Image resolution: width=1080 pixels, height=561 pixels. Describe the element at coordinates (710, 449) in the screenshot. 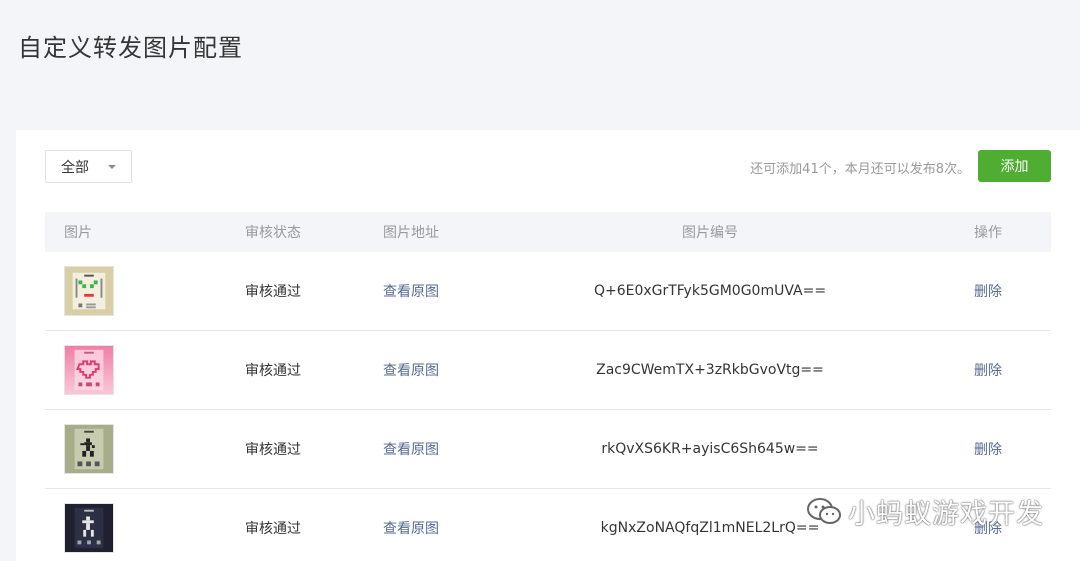

I see `image-id: rkQvXS6KR+ayisC6Sh645w==` at that location.